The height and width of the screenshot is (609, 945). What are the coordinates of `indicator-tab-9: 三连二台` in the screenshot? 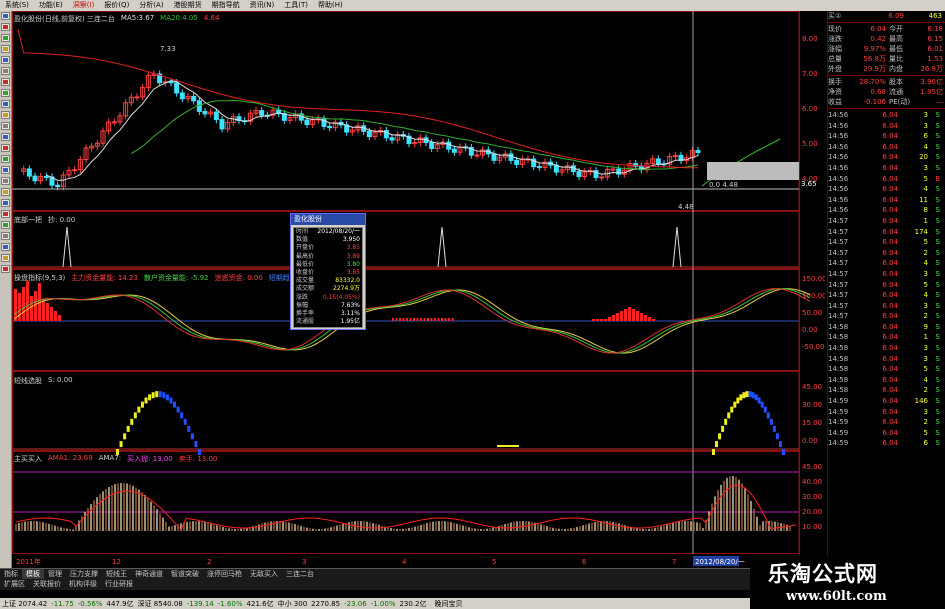 It's located at (300, 574).